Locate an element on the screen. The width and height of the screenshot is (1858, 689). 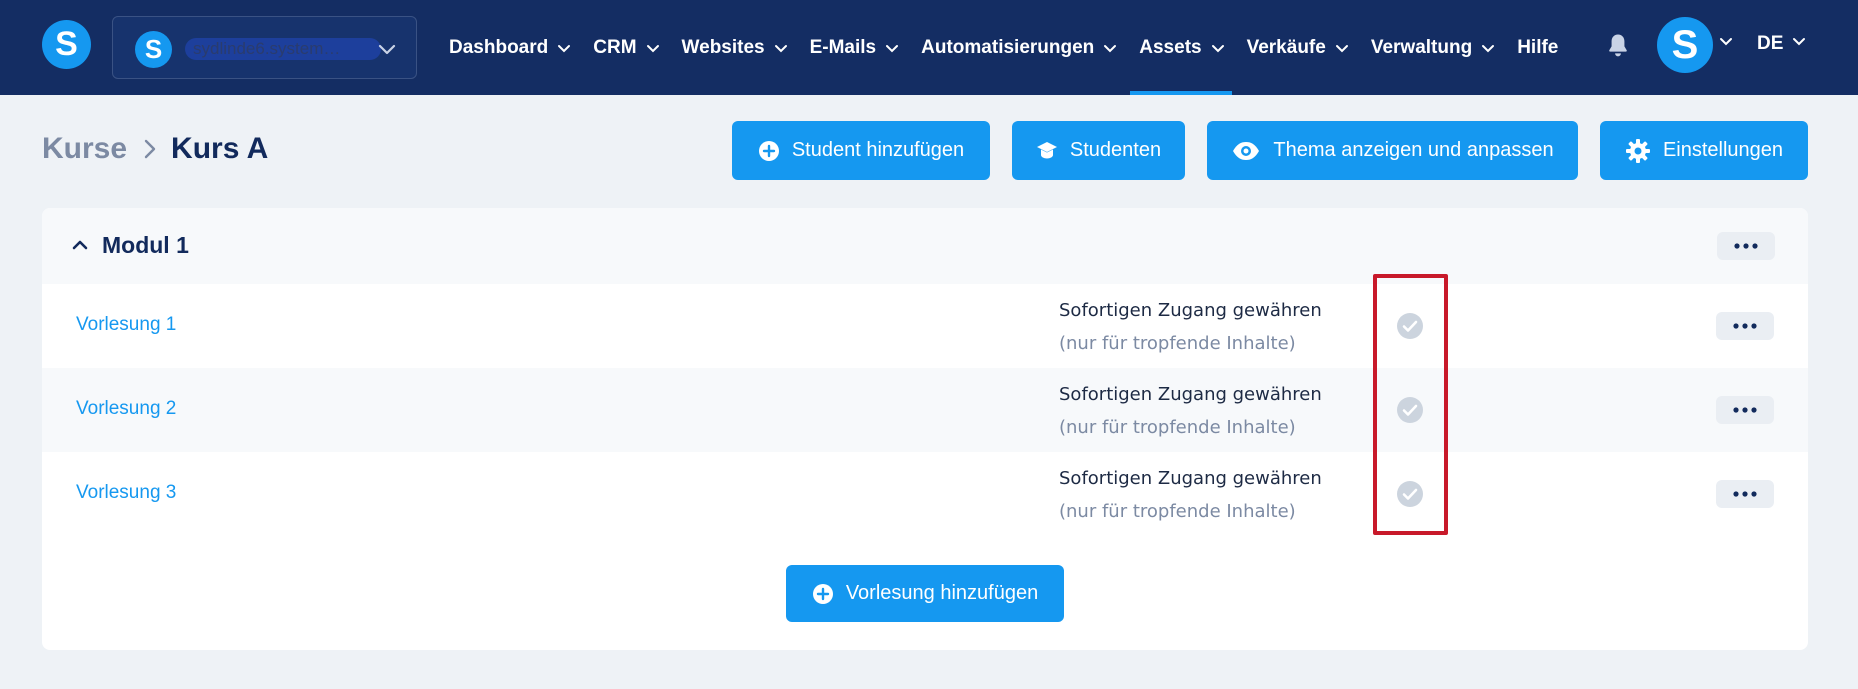
nav-item-emails: E-Mails is located at coordinates (855, 47).